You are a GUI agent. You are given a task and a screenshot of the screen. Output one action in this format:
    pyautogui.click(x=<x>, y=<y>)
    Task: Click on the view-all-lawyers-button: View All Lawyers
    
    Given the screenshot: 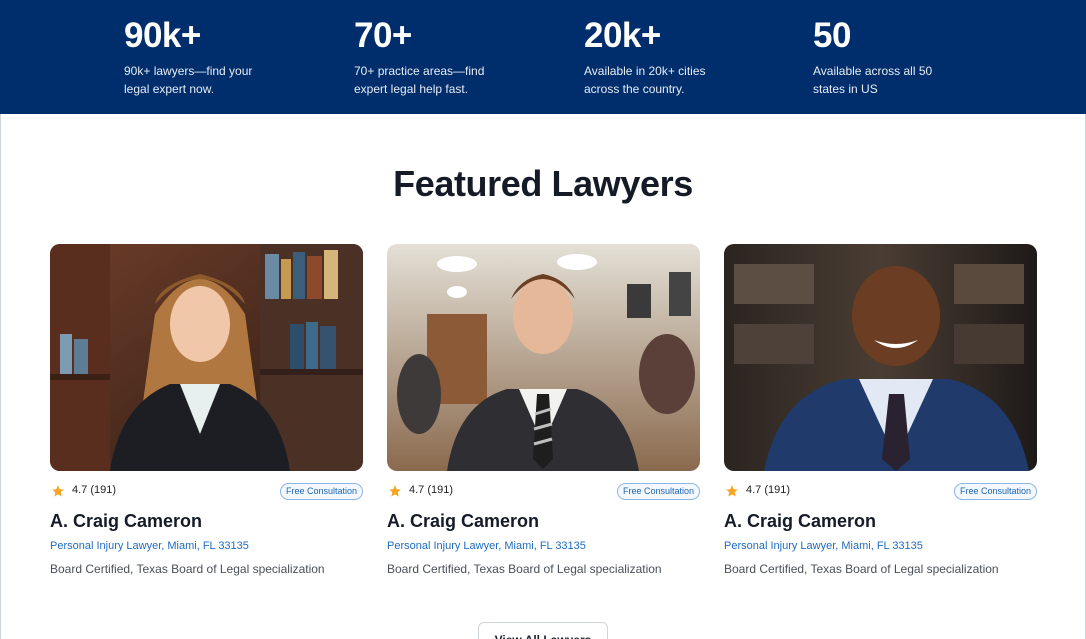 What is the action you would take?
    pyautogui.click(x=543, y=630)
    